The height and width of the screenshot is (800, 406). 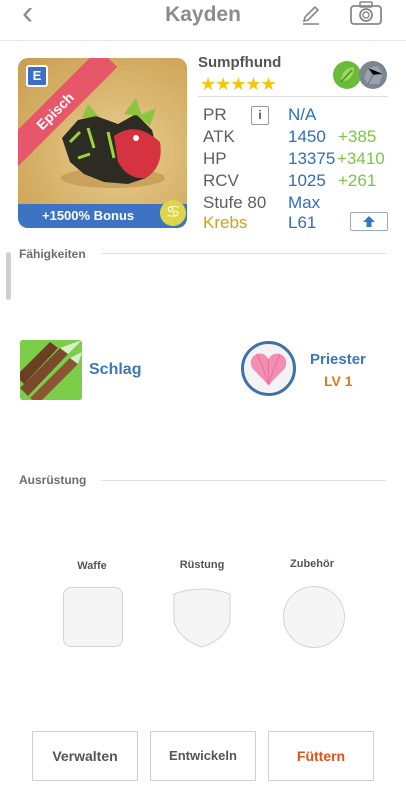 I want to click on camera-icon, so click(x=366, y=13).